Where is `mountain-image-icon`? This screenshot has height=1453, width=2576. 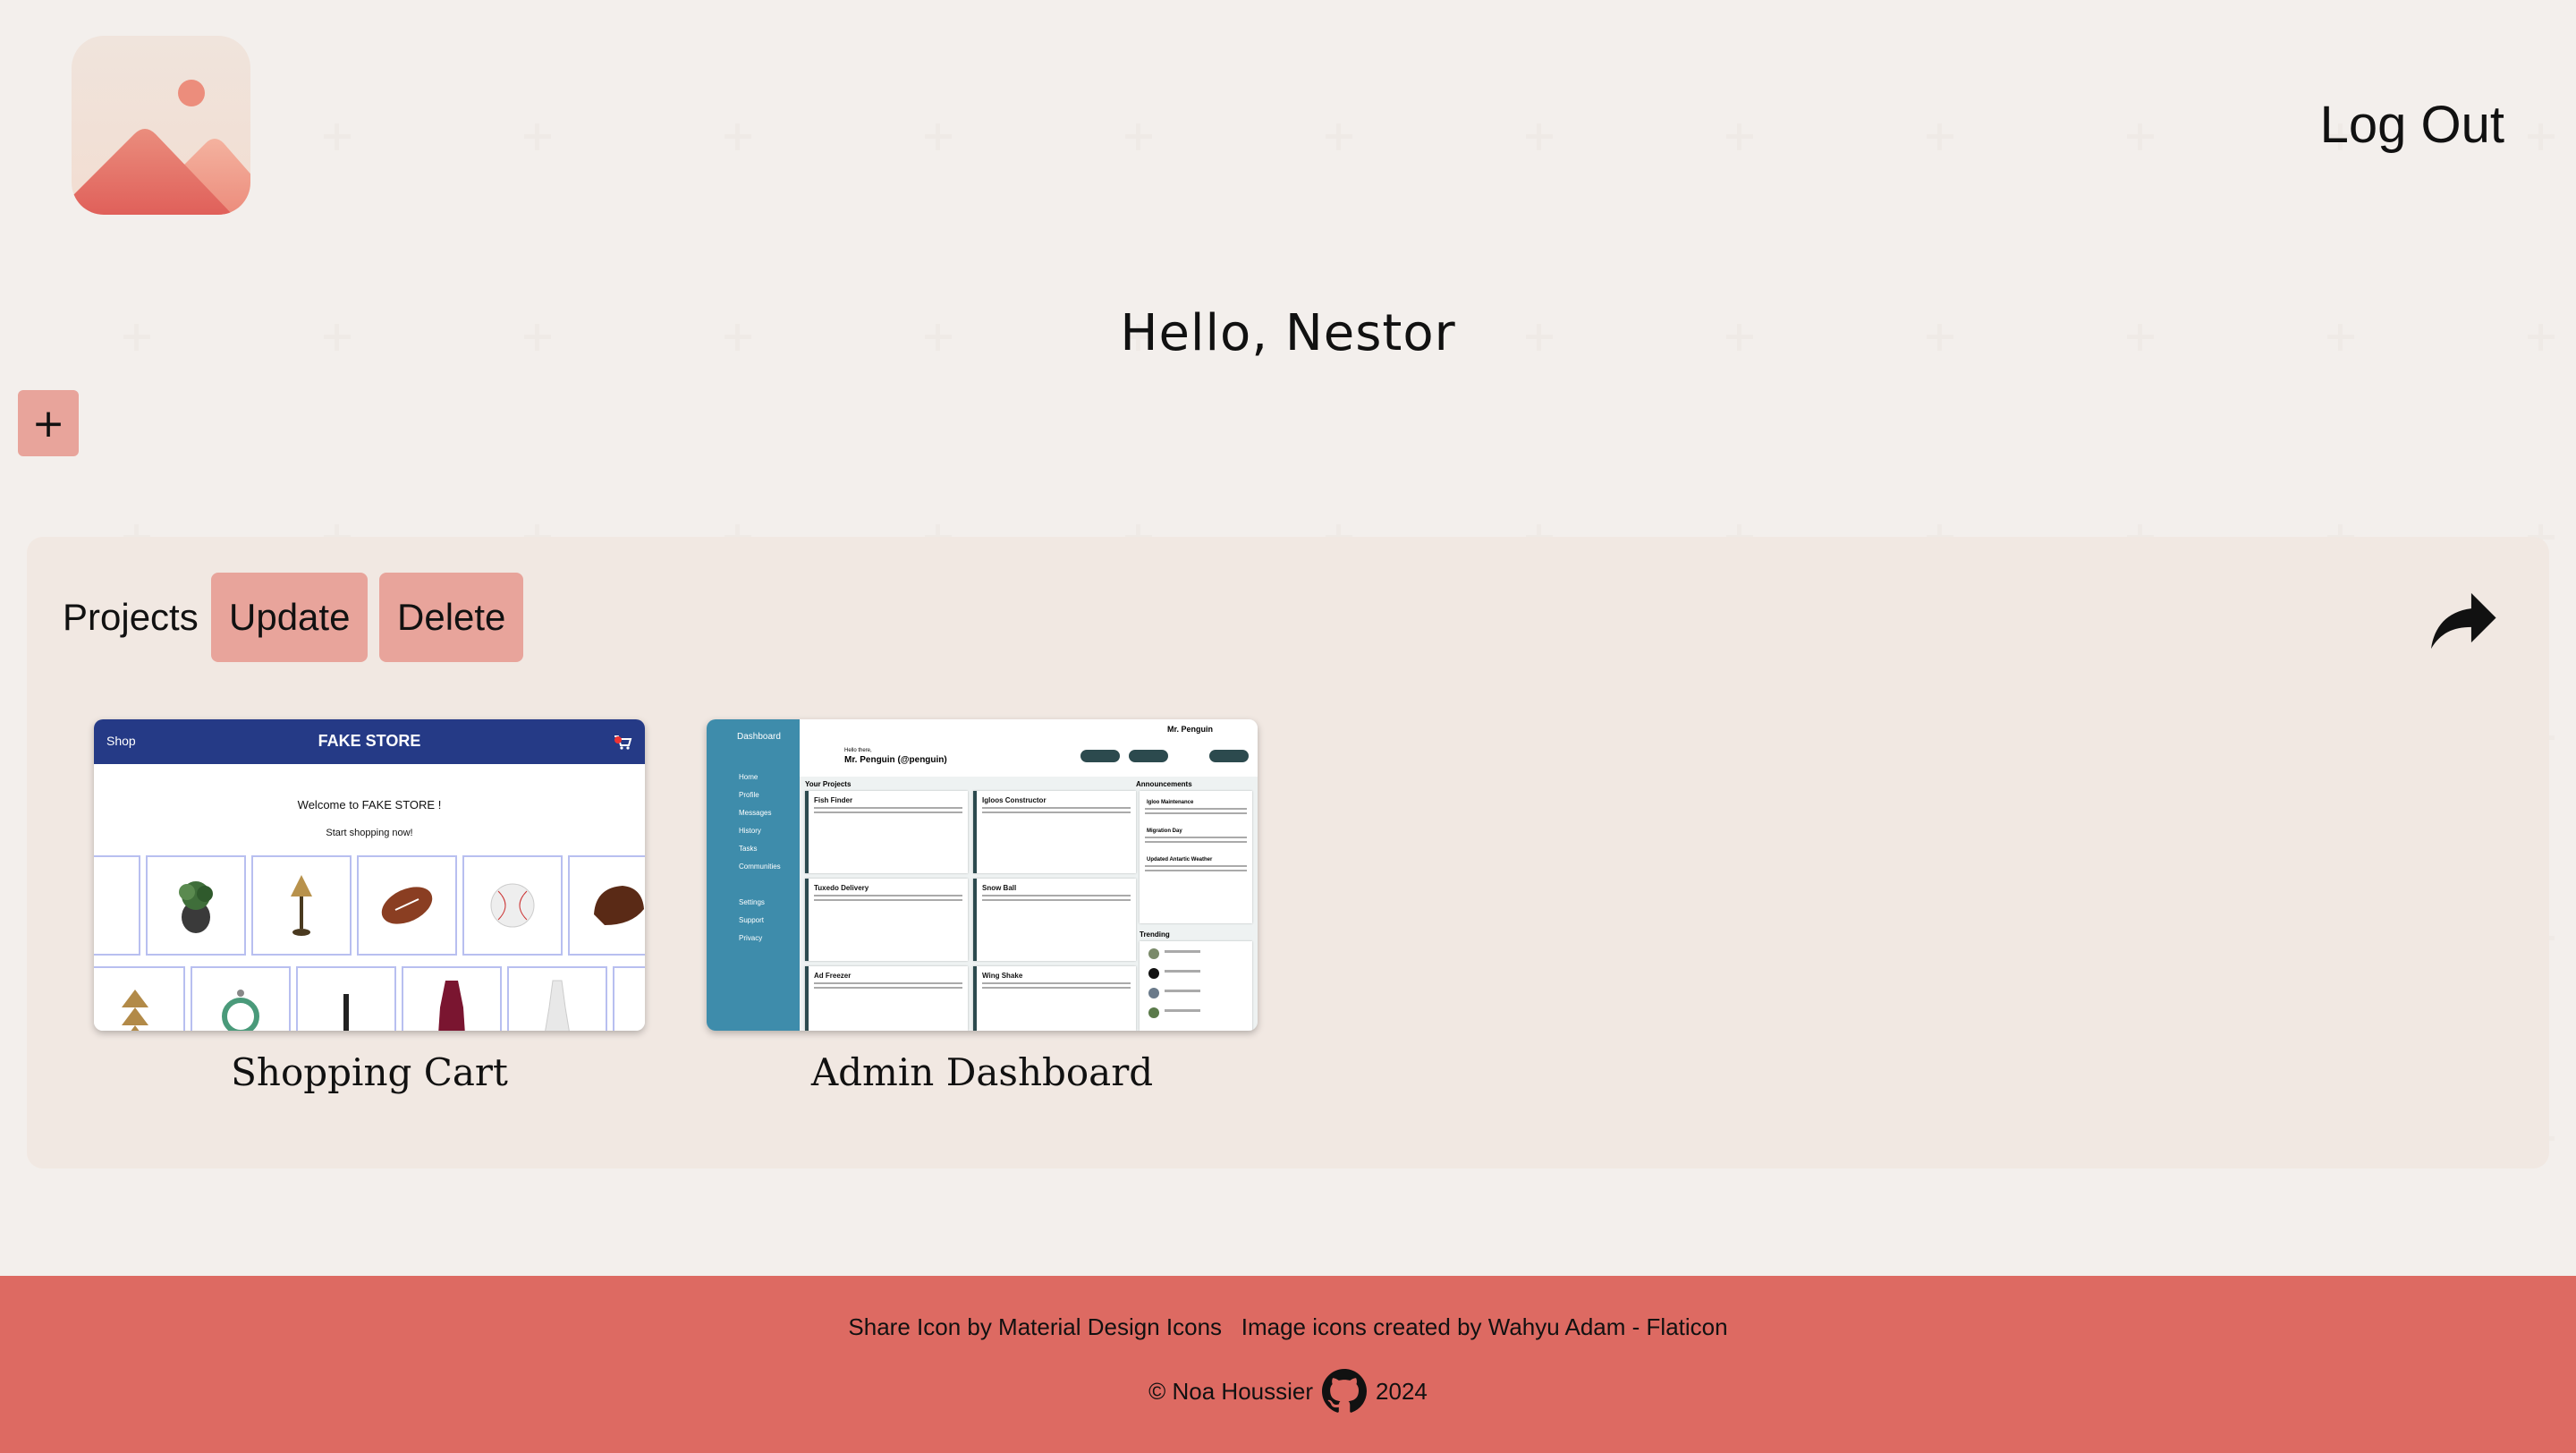
mountain-image-icon is located at coordinates (161, 125).